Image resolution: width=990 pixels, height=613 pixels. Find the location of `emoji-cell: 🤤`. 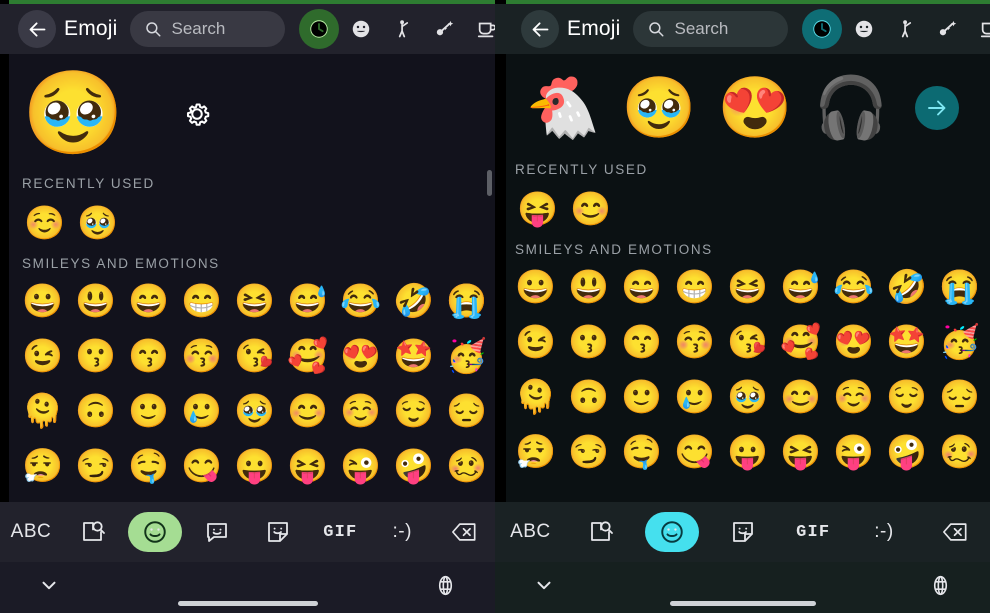

emoji-cell: 🤤 is located at coordinates (148, 465).